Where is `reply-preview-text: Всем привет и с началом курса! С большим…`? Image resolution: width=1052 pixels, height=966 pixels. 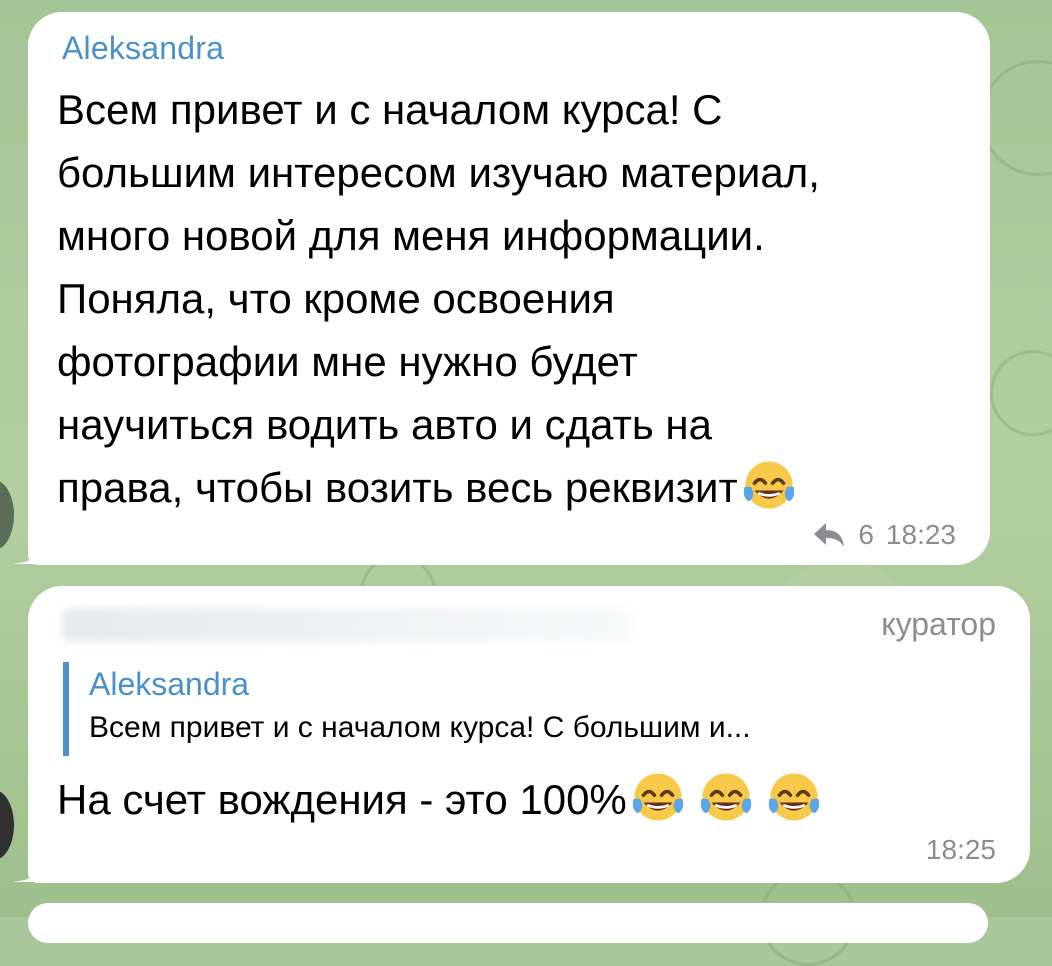 reply-preview-text: Всем привет и с началом курса! С большим… is located at coordinates (420, 727).